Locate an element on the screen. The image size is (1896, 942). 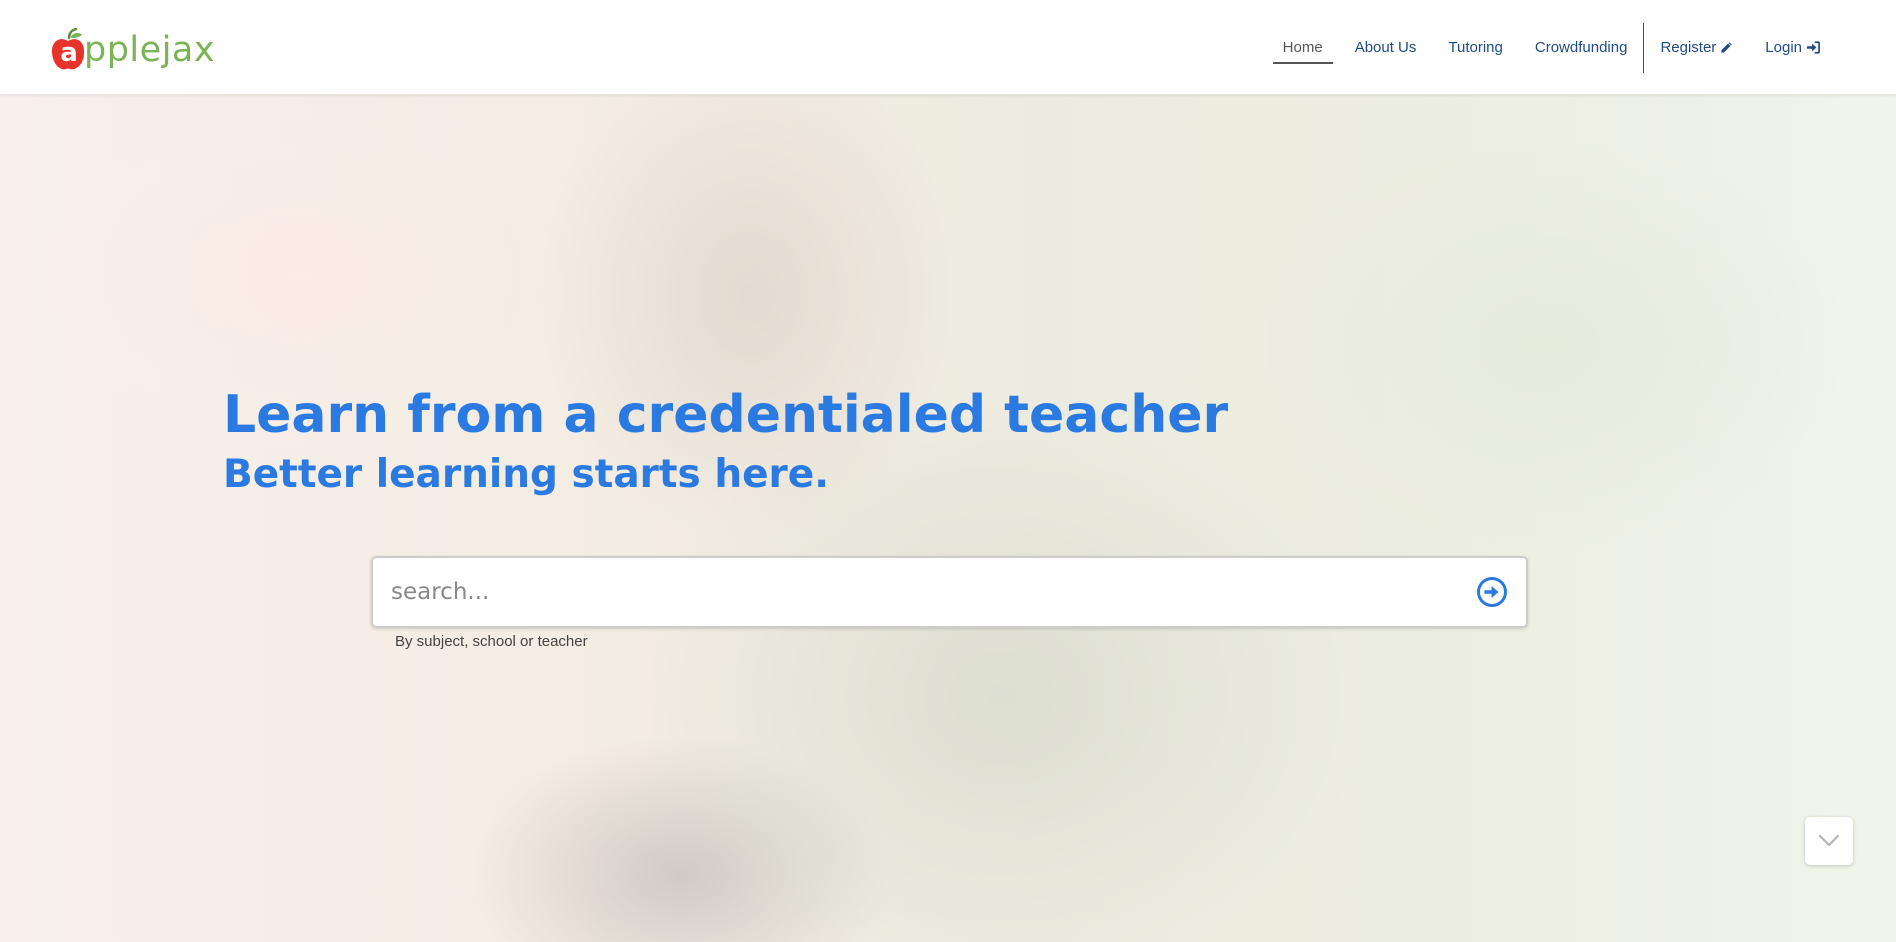
nav-tutoring-label: Tutoring is located at coordinates (1475, 47).